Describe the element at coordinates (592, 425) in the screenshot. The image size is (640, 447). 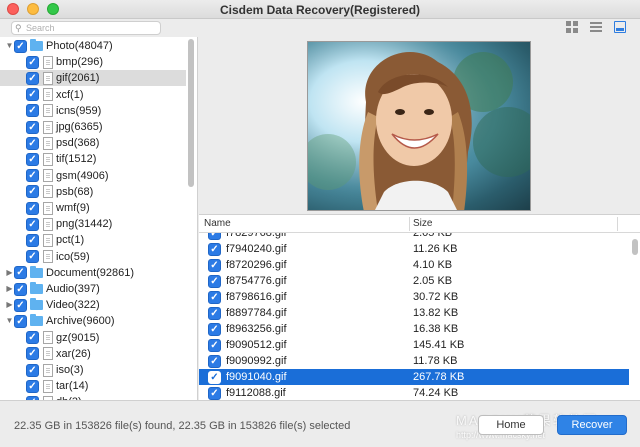
I see `recover-button: Recover` at that location.